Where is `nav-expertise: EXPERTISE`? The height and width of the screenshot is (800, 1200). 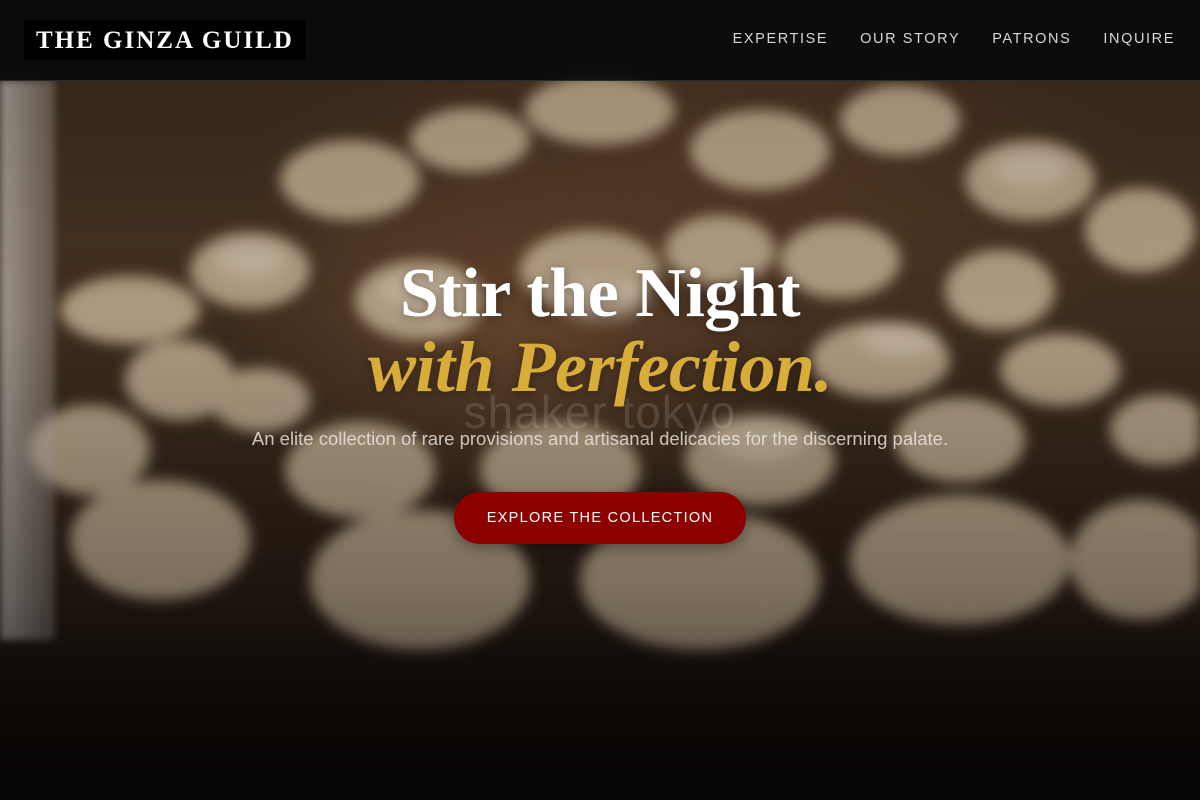
nav-expertise: EXPERTISE is located at coordinates (781, 39).